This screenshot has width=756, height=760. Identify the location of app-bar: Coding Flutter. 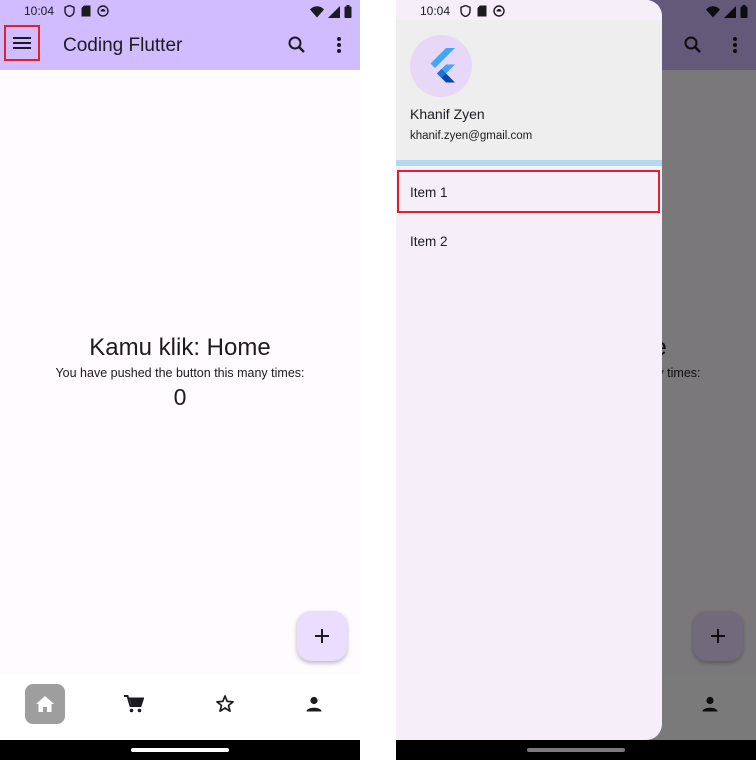
(180, 47).